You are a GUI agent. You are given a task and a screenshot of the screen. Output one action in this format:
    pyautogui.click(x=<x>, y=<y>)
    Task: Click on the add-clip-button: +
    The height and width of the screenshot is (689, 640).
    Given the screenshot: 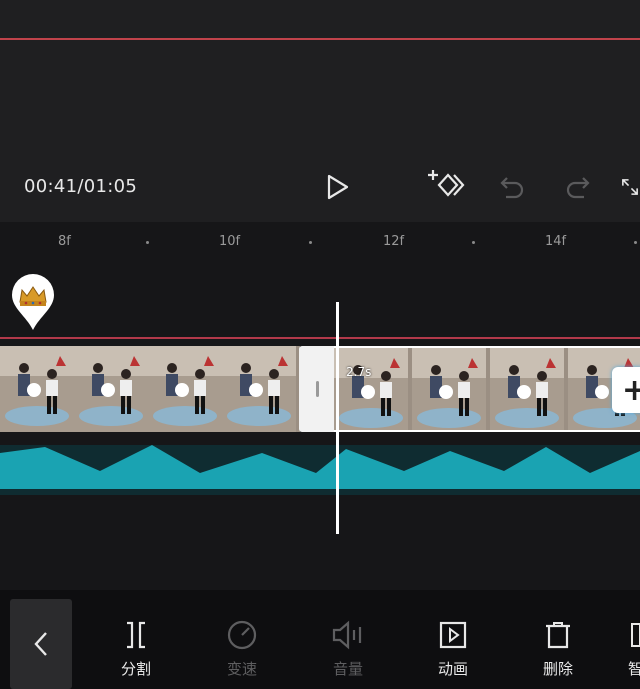 What is the action you would take?
    pyautogui.click(x=626, y=390)
    